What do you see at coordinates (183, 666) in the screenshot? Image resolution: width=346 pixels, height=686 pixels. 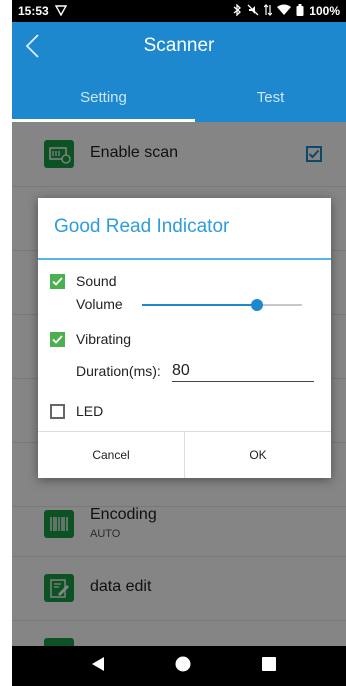 I see `home-icon` at bounding box center [183, 666].